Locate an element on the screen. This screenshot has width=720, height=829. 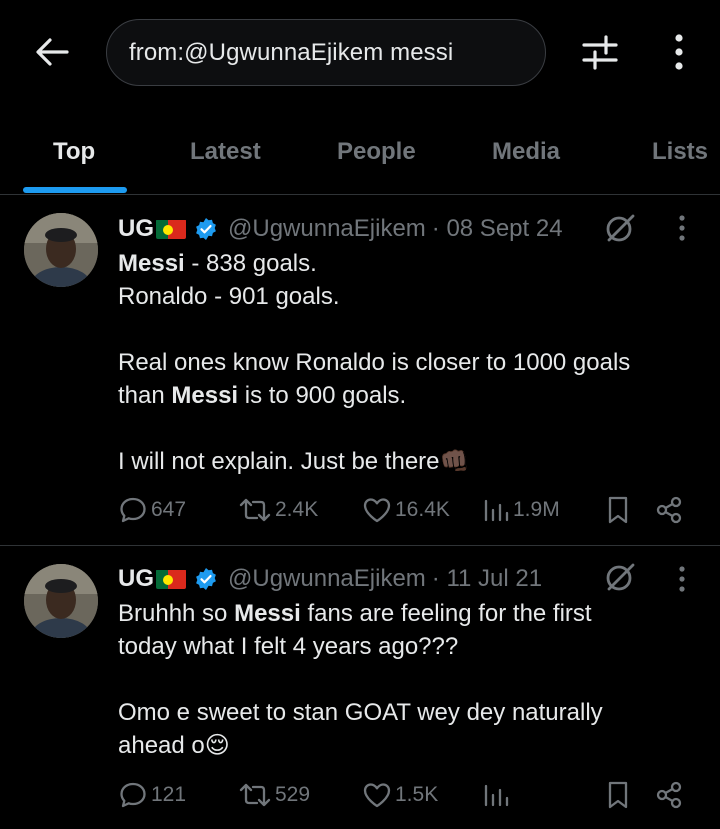
views-button is located at coordinates (497, 795).